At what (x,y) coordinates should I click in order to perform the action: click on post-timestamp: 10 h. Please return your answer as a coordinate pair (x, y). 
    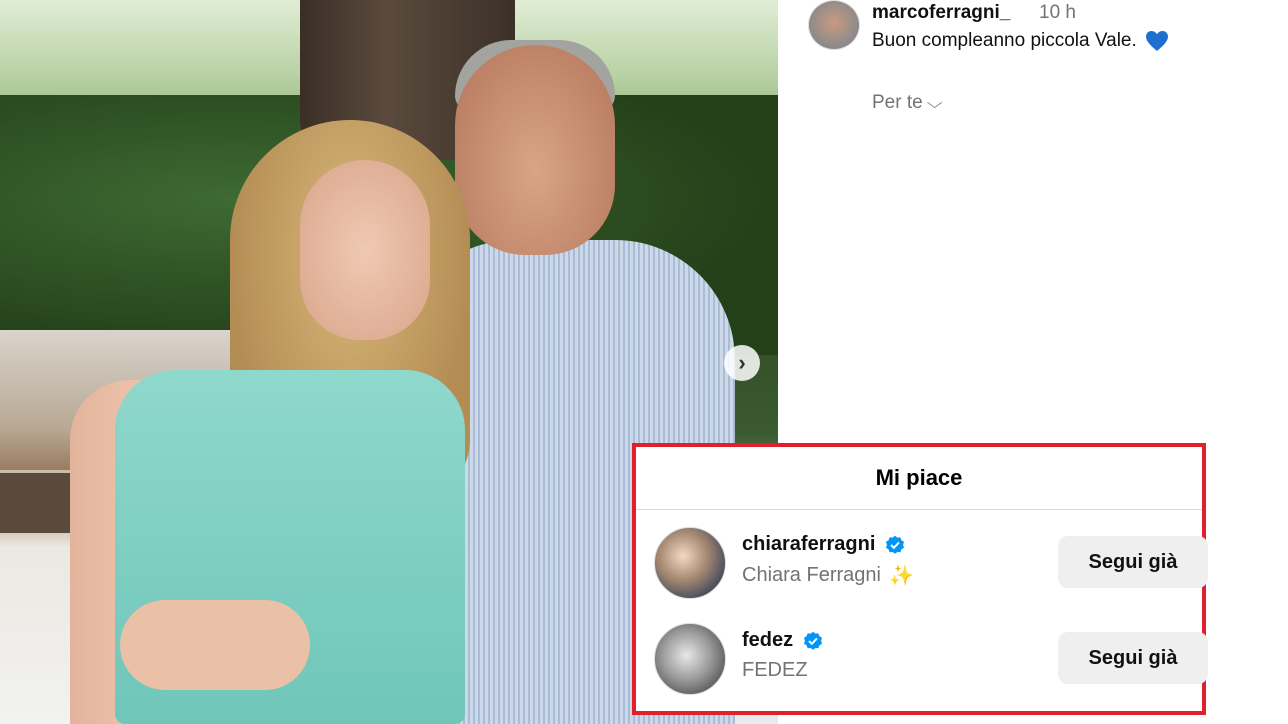
    Looking at the image, I should click on (1057, 13).